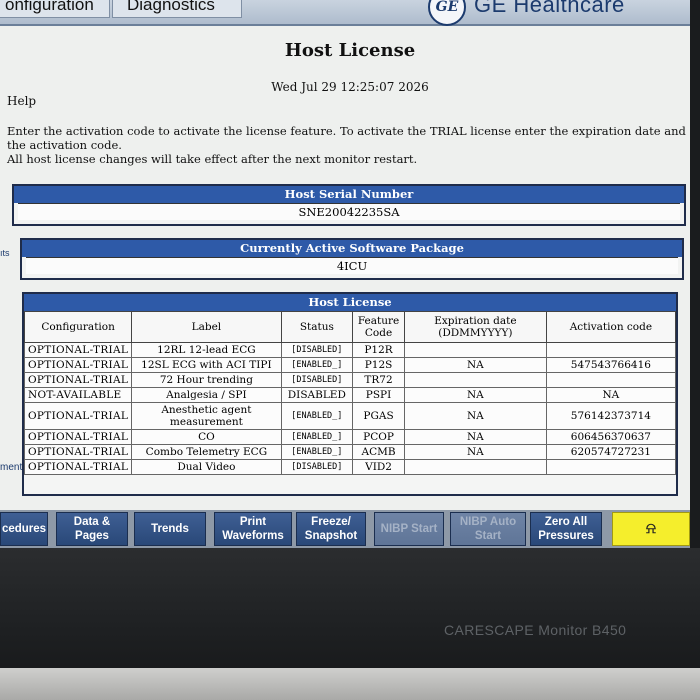  I want to click on freeze-snapshot-button: Freeze/ Snapshot, so click(331, 529).